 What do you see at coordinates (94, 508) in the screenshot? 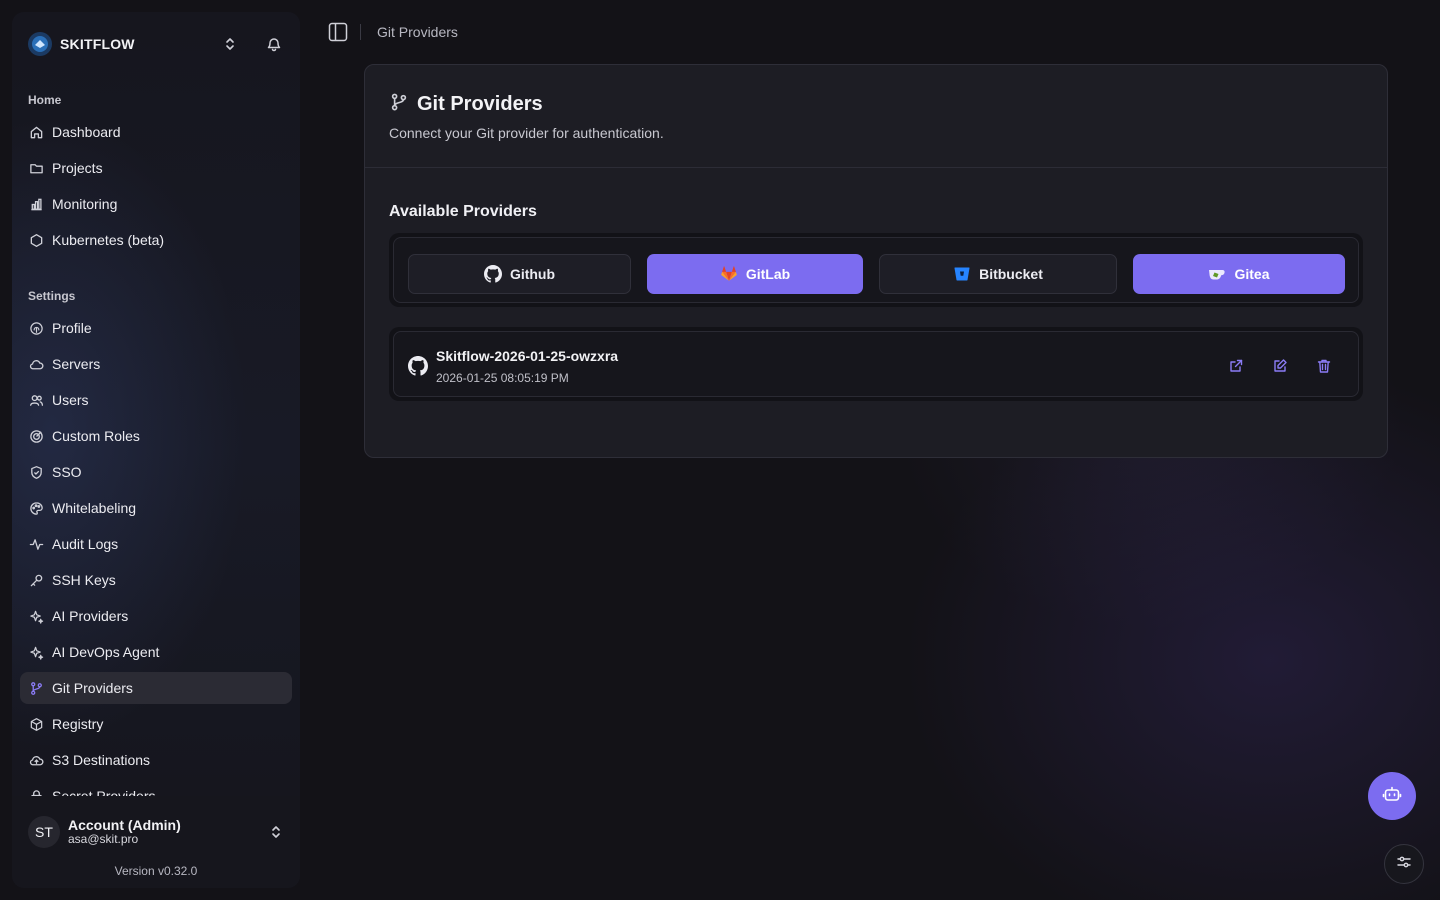
I see `sidebar-item-label: Whitelabeling` at bounding box center [94, 508].